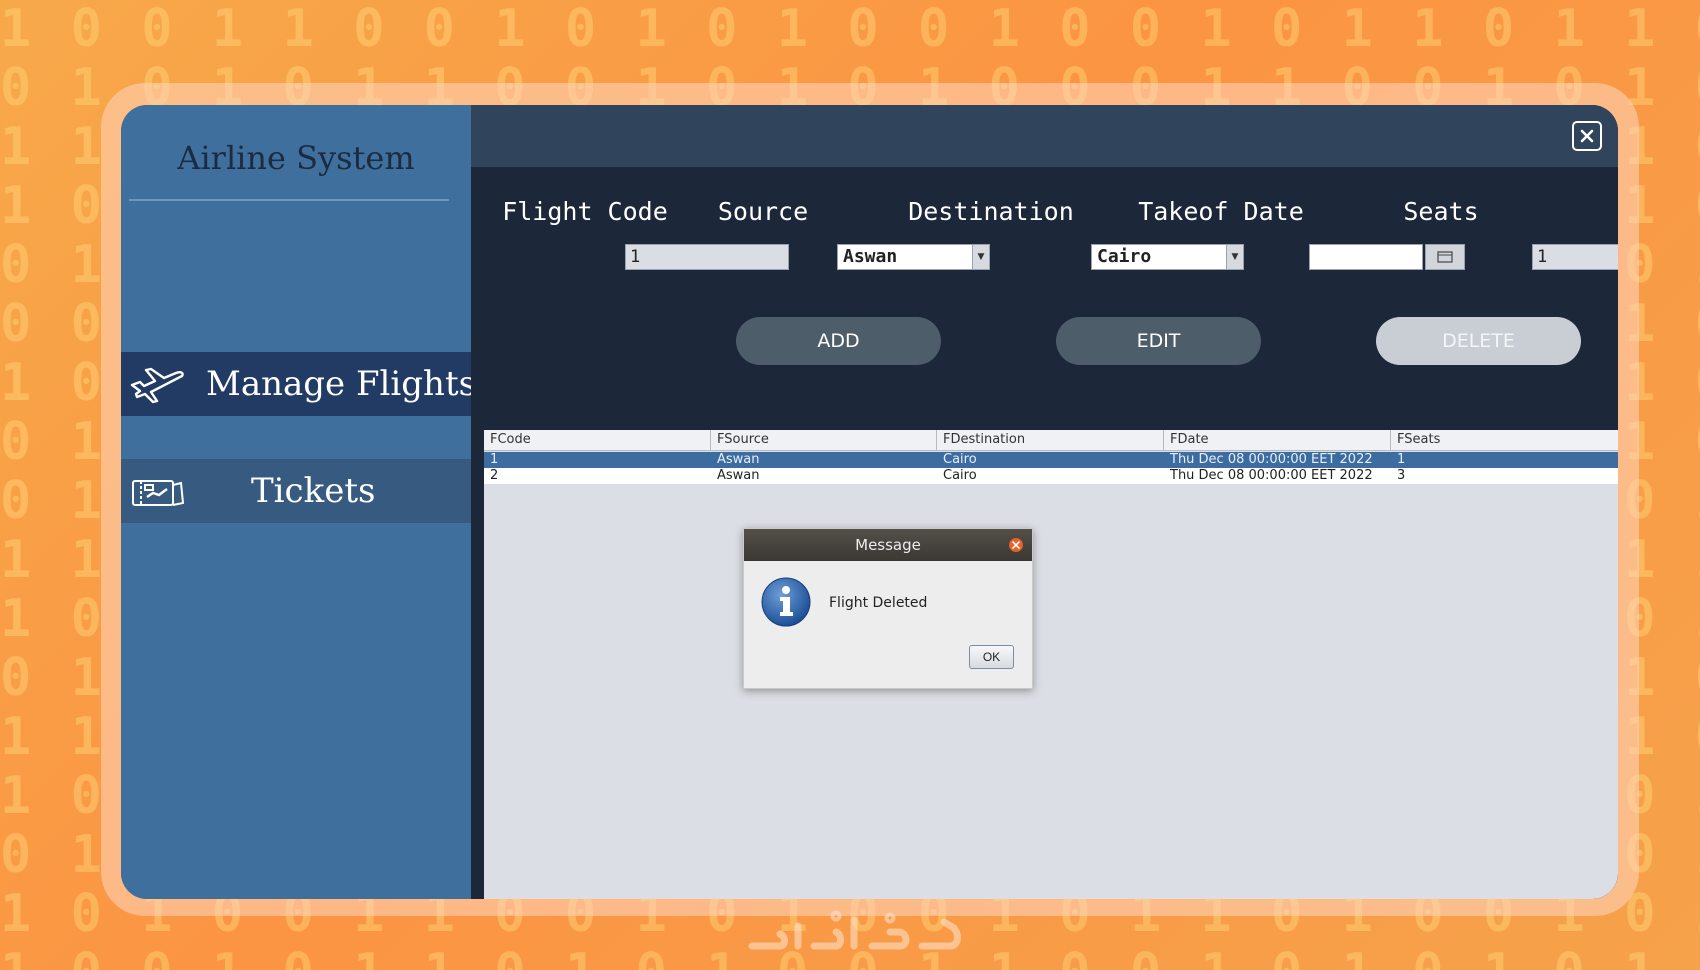 This screenshot has width=1700, height=970. I want to click on flight-code-label: Flight Code, so click(585, 211).